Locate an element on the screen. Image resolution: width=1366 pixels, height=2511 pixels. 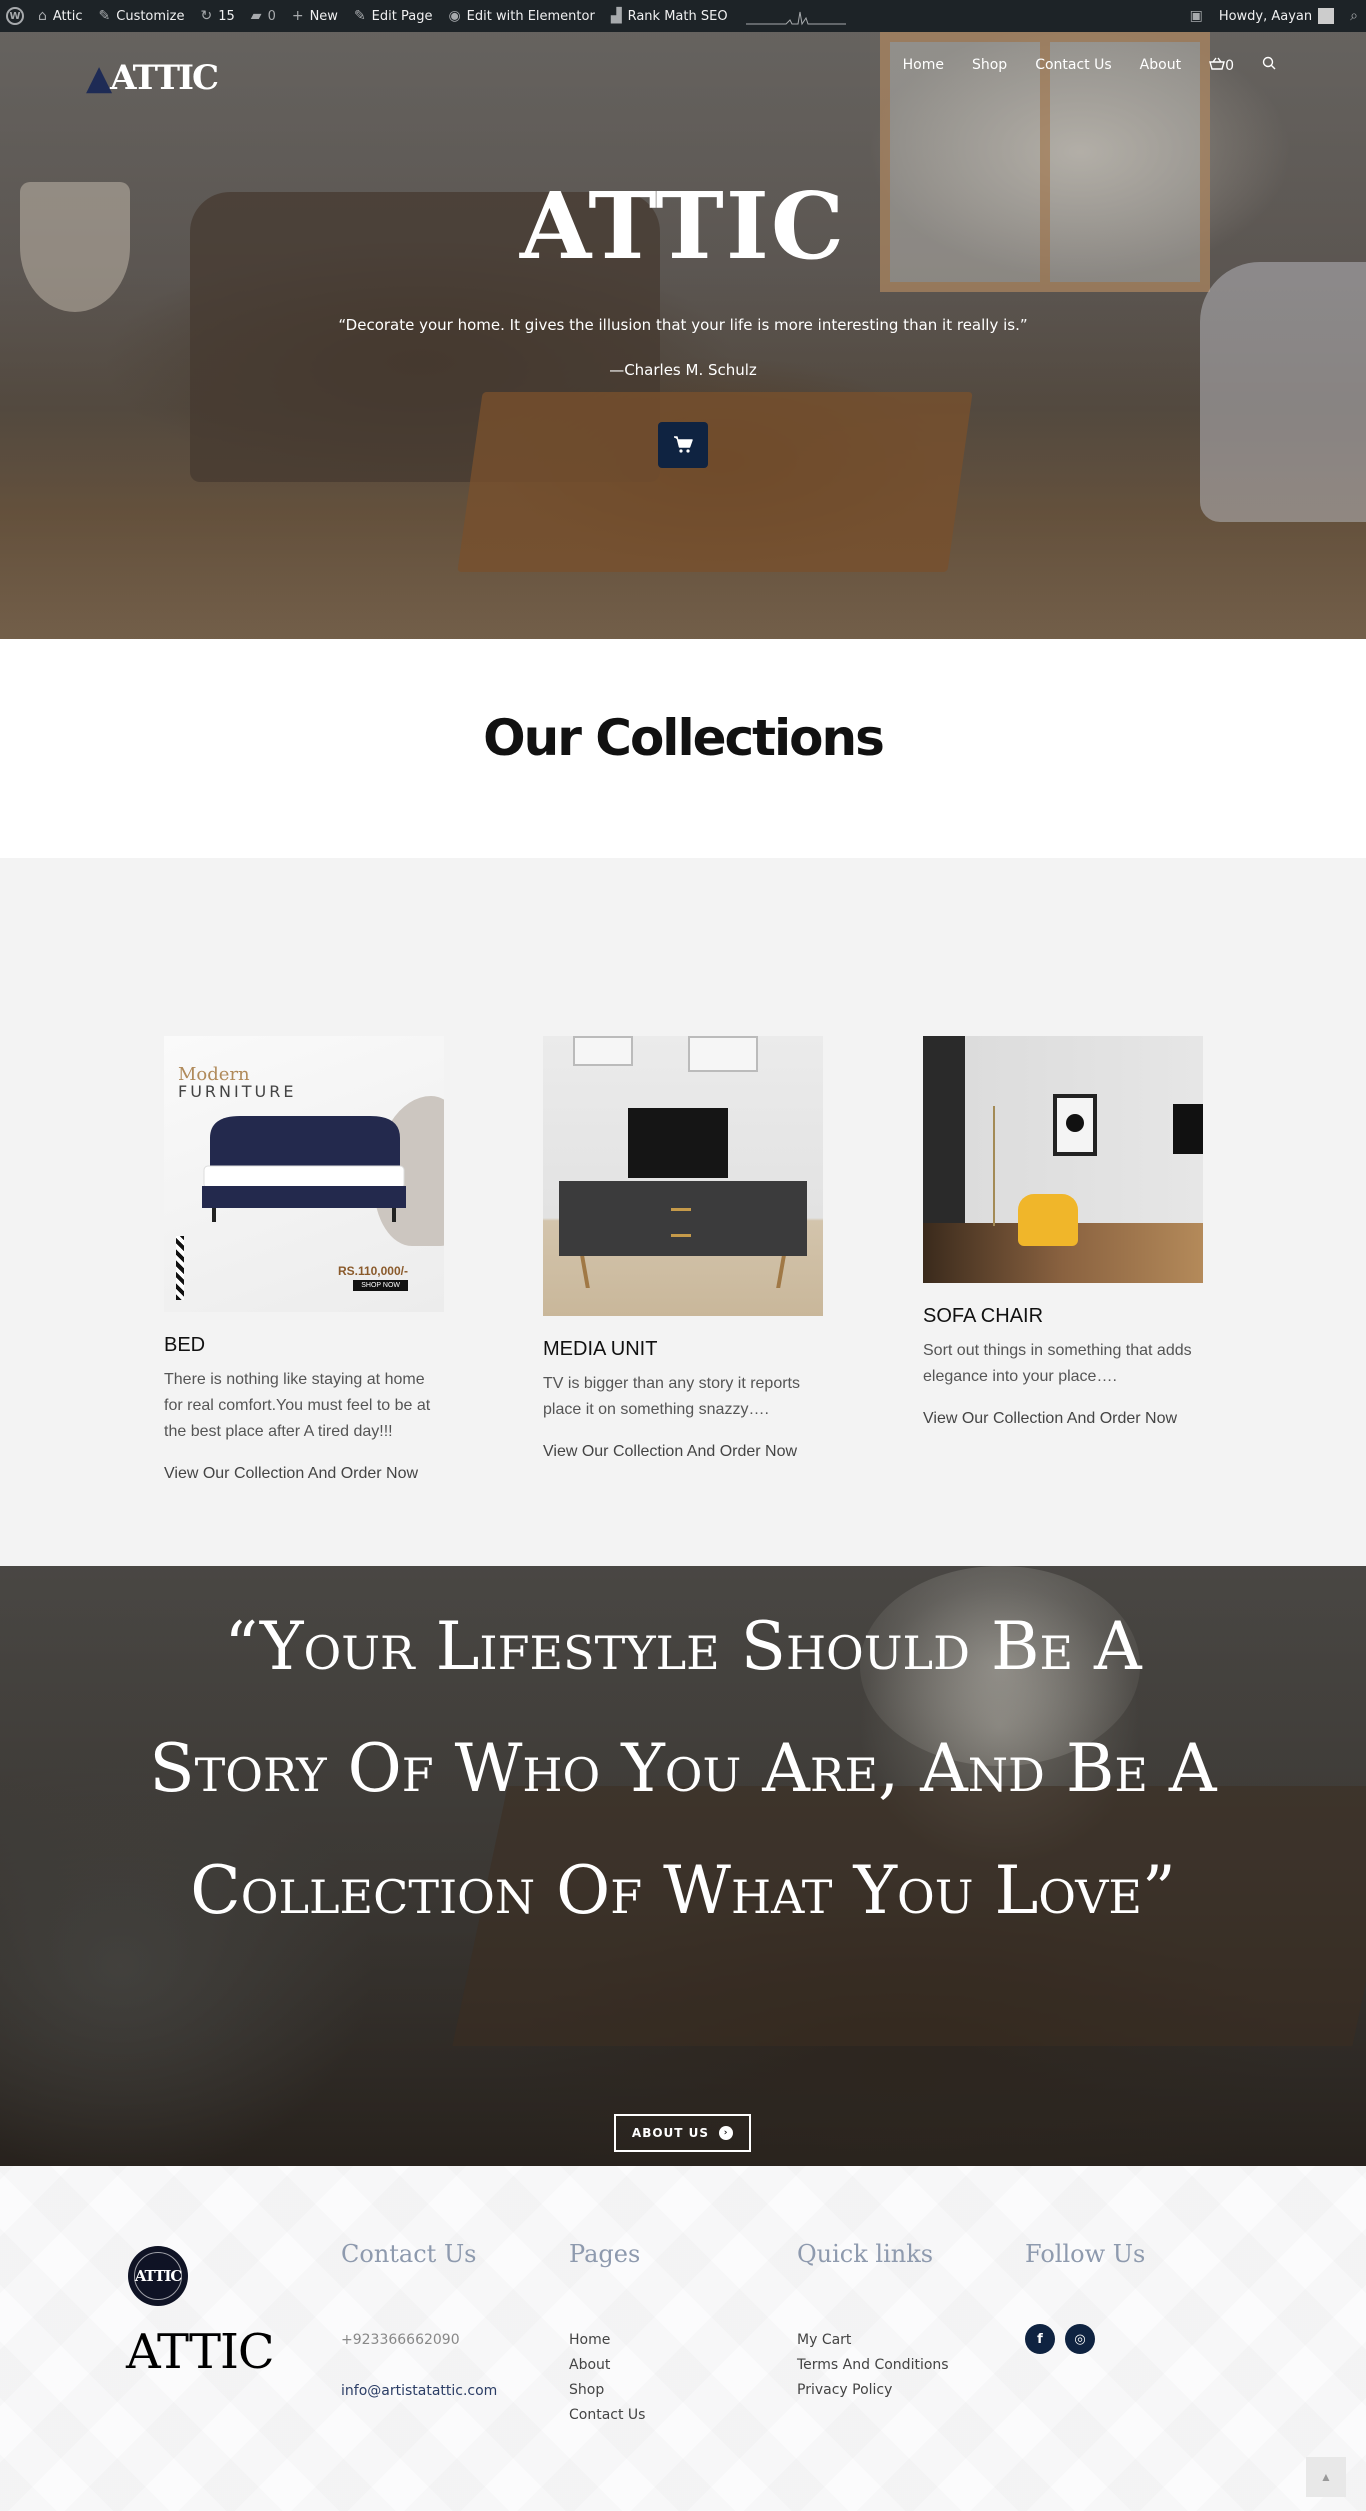
tv-screen is located at coordinates (678, 1143).